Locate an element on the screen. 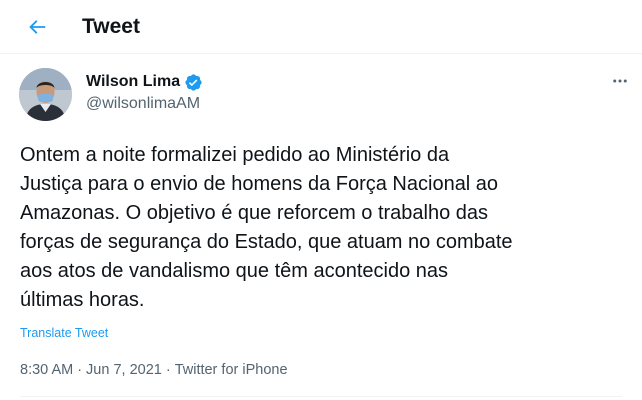 This screenshot has width=642, height=400. author-display-name: Wilson Lima is located at coordinates (133, 82).